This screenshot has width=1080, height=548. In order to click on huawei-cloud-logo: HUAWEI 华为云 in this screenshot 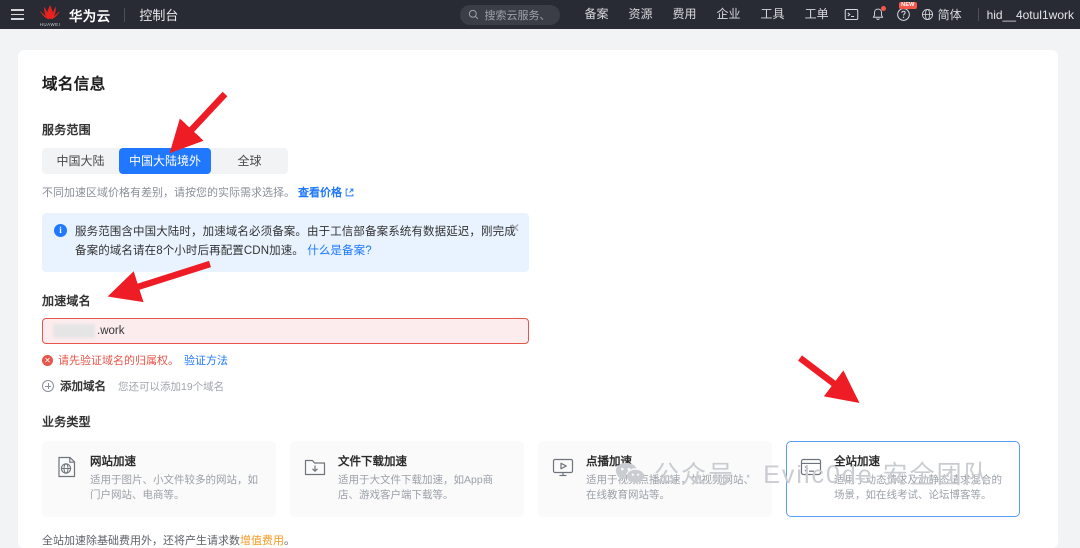, I will do `click(72, 15)`.